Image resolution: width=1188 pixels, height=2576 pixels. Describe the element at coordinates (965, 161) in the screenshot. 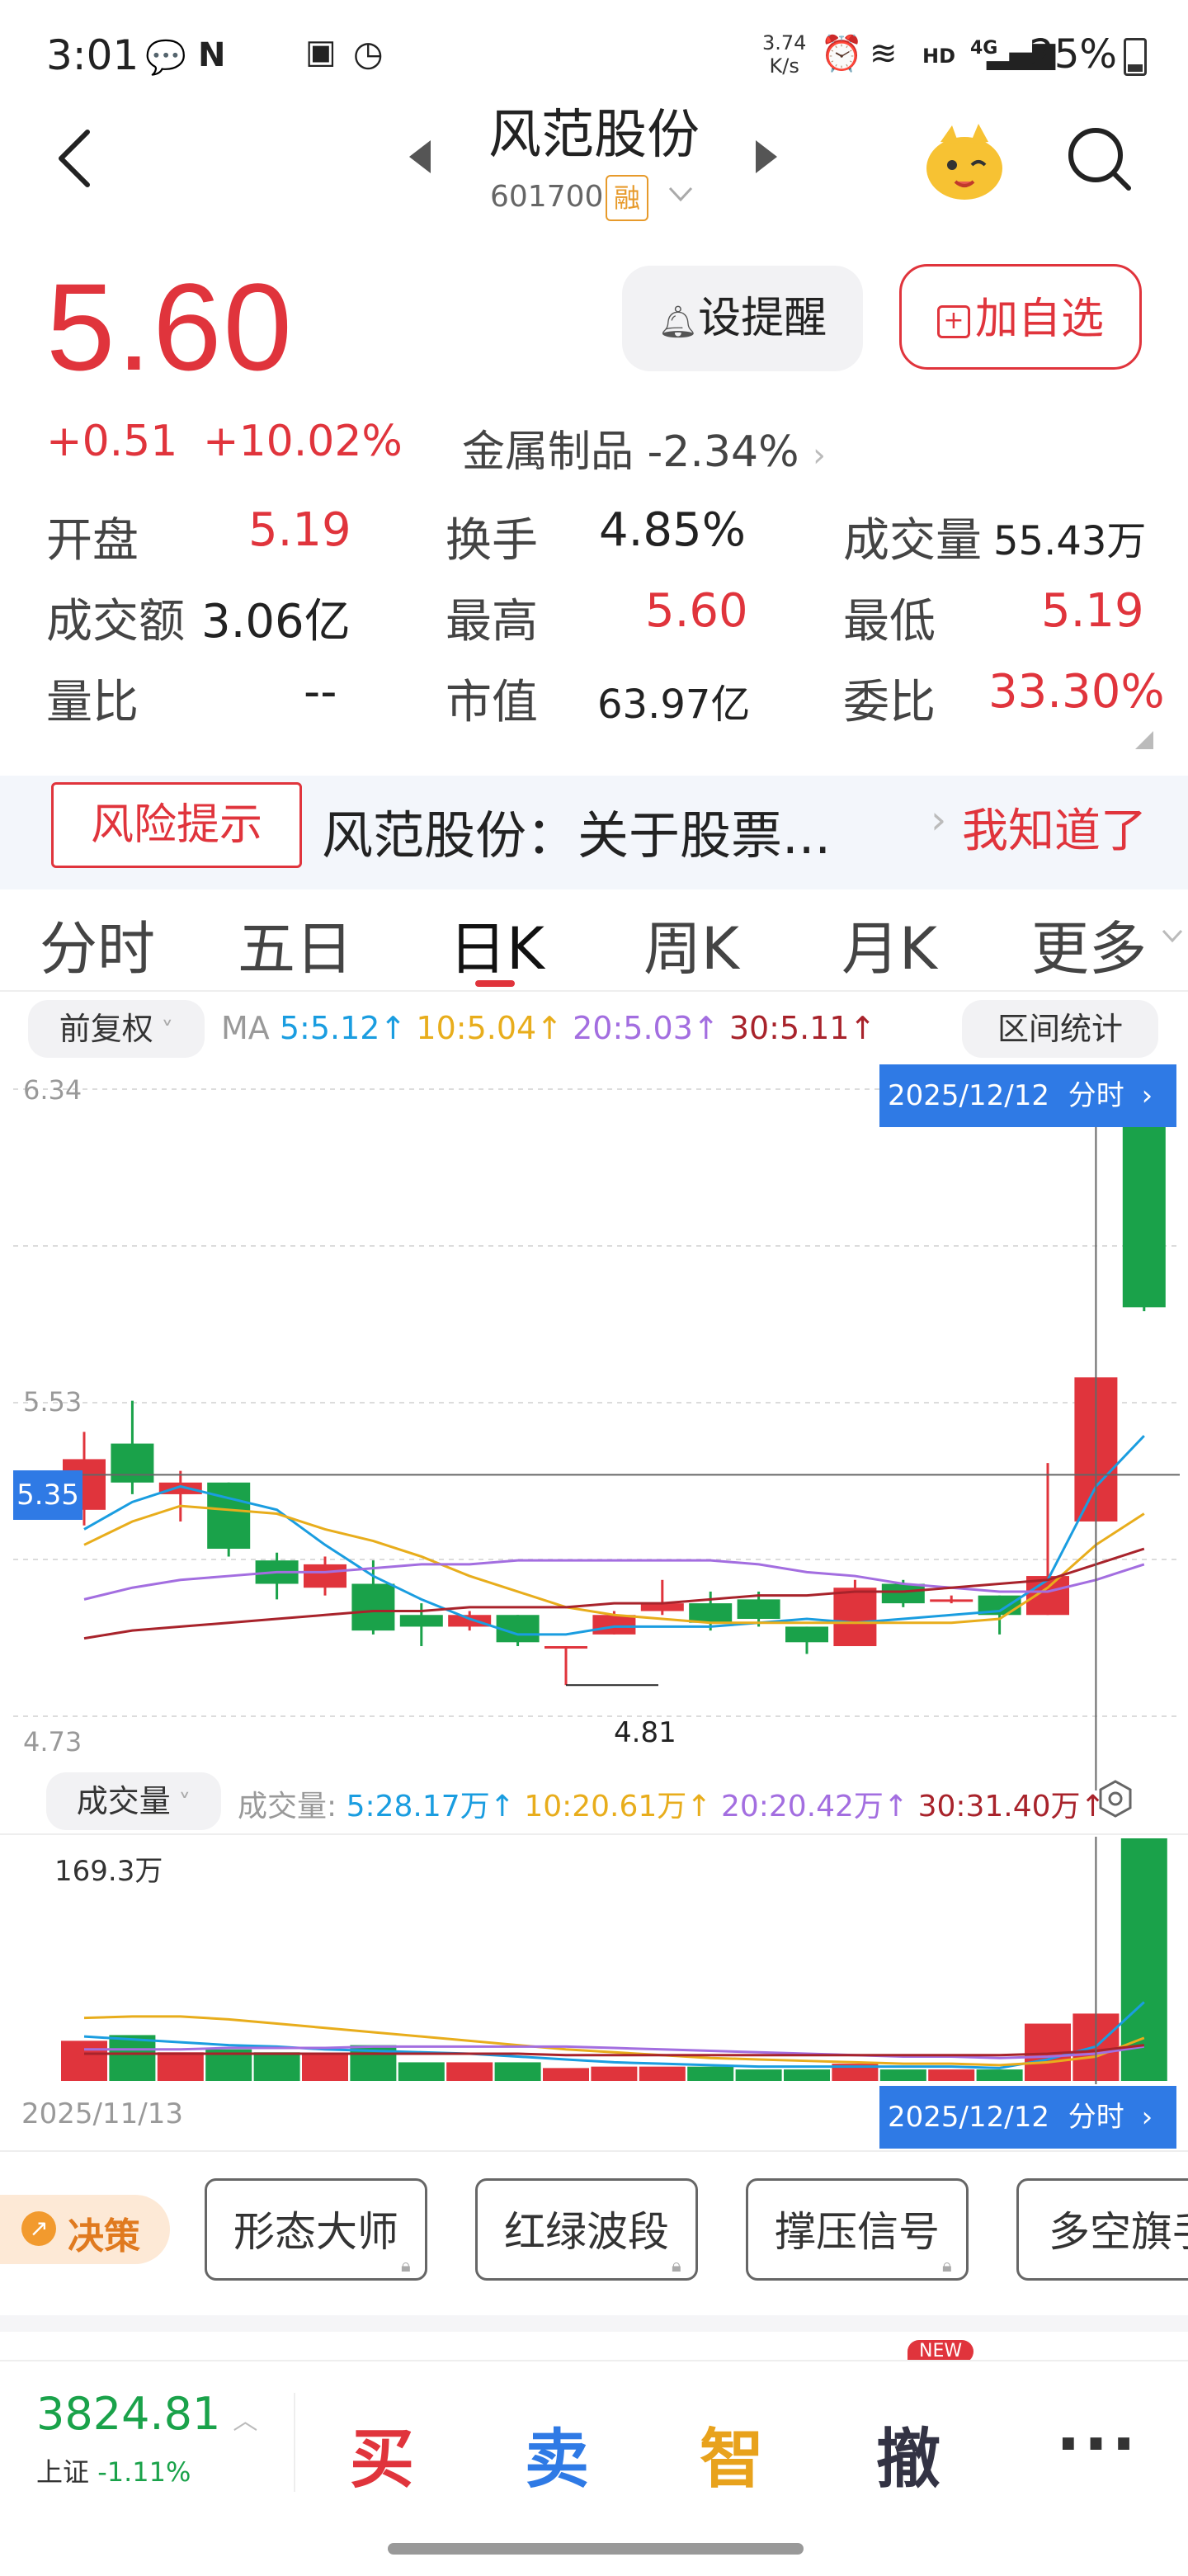

I see `mascot-icon` at that location.